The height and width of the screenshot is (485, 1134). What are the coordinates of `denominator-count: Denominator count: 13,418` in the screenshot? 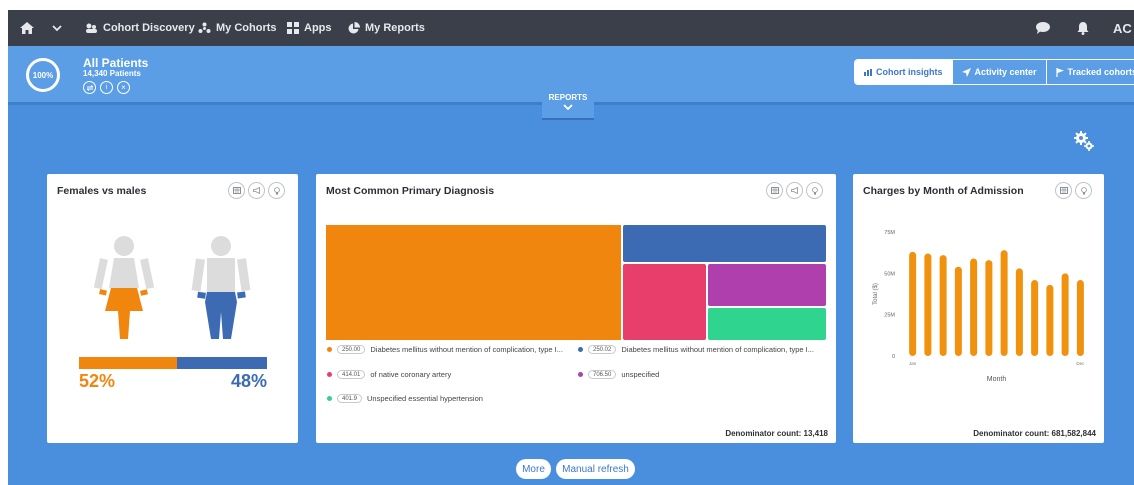 It's located at (776, 433).